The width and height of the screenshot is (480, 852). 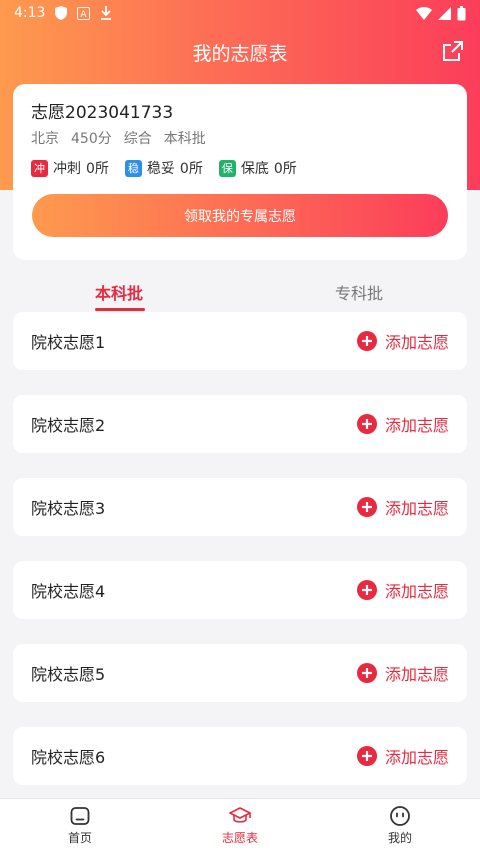 What do you see at coordinates (68, 425) in the screenshot?
I see `slot-label: 院校志愿2` at bounding box center [68, 425].